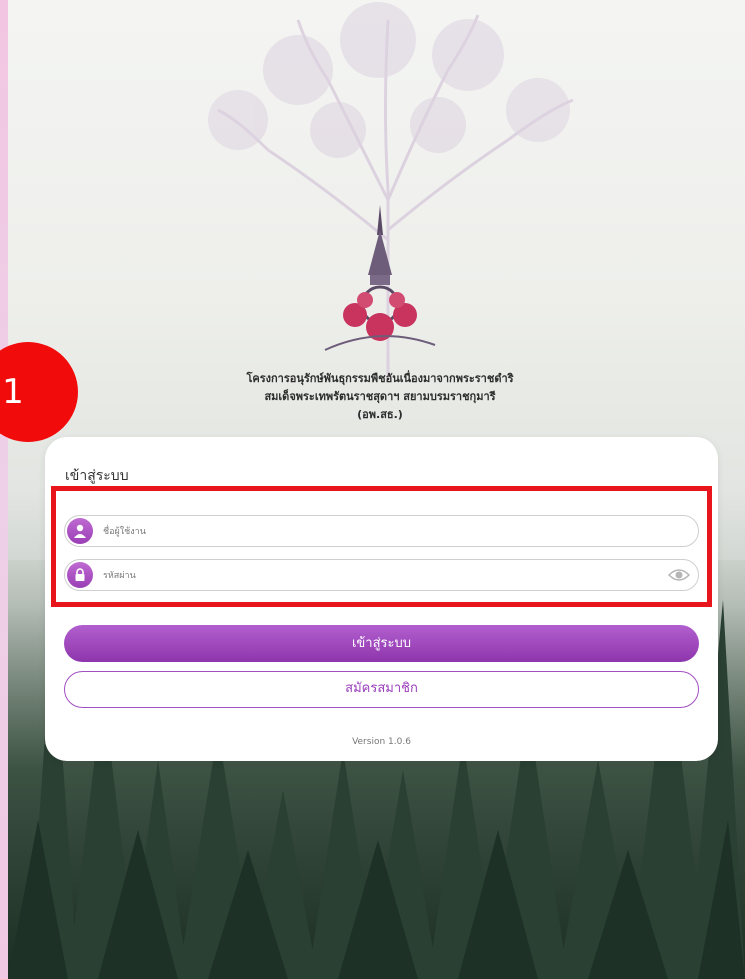  Describe the element at coordinates (381, 643) in the screenshot. I see `login-button: เข้าสู่ระบบ` at that location.